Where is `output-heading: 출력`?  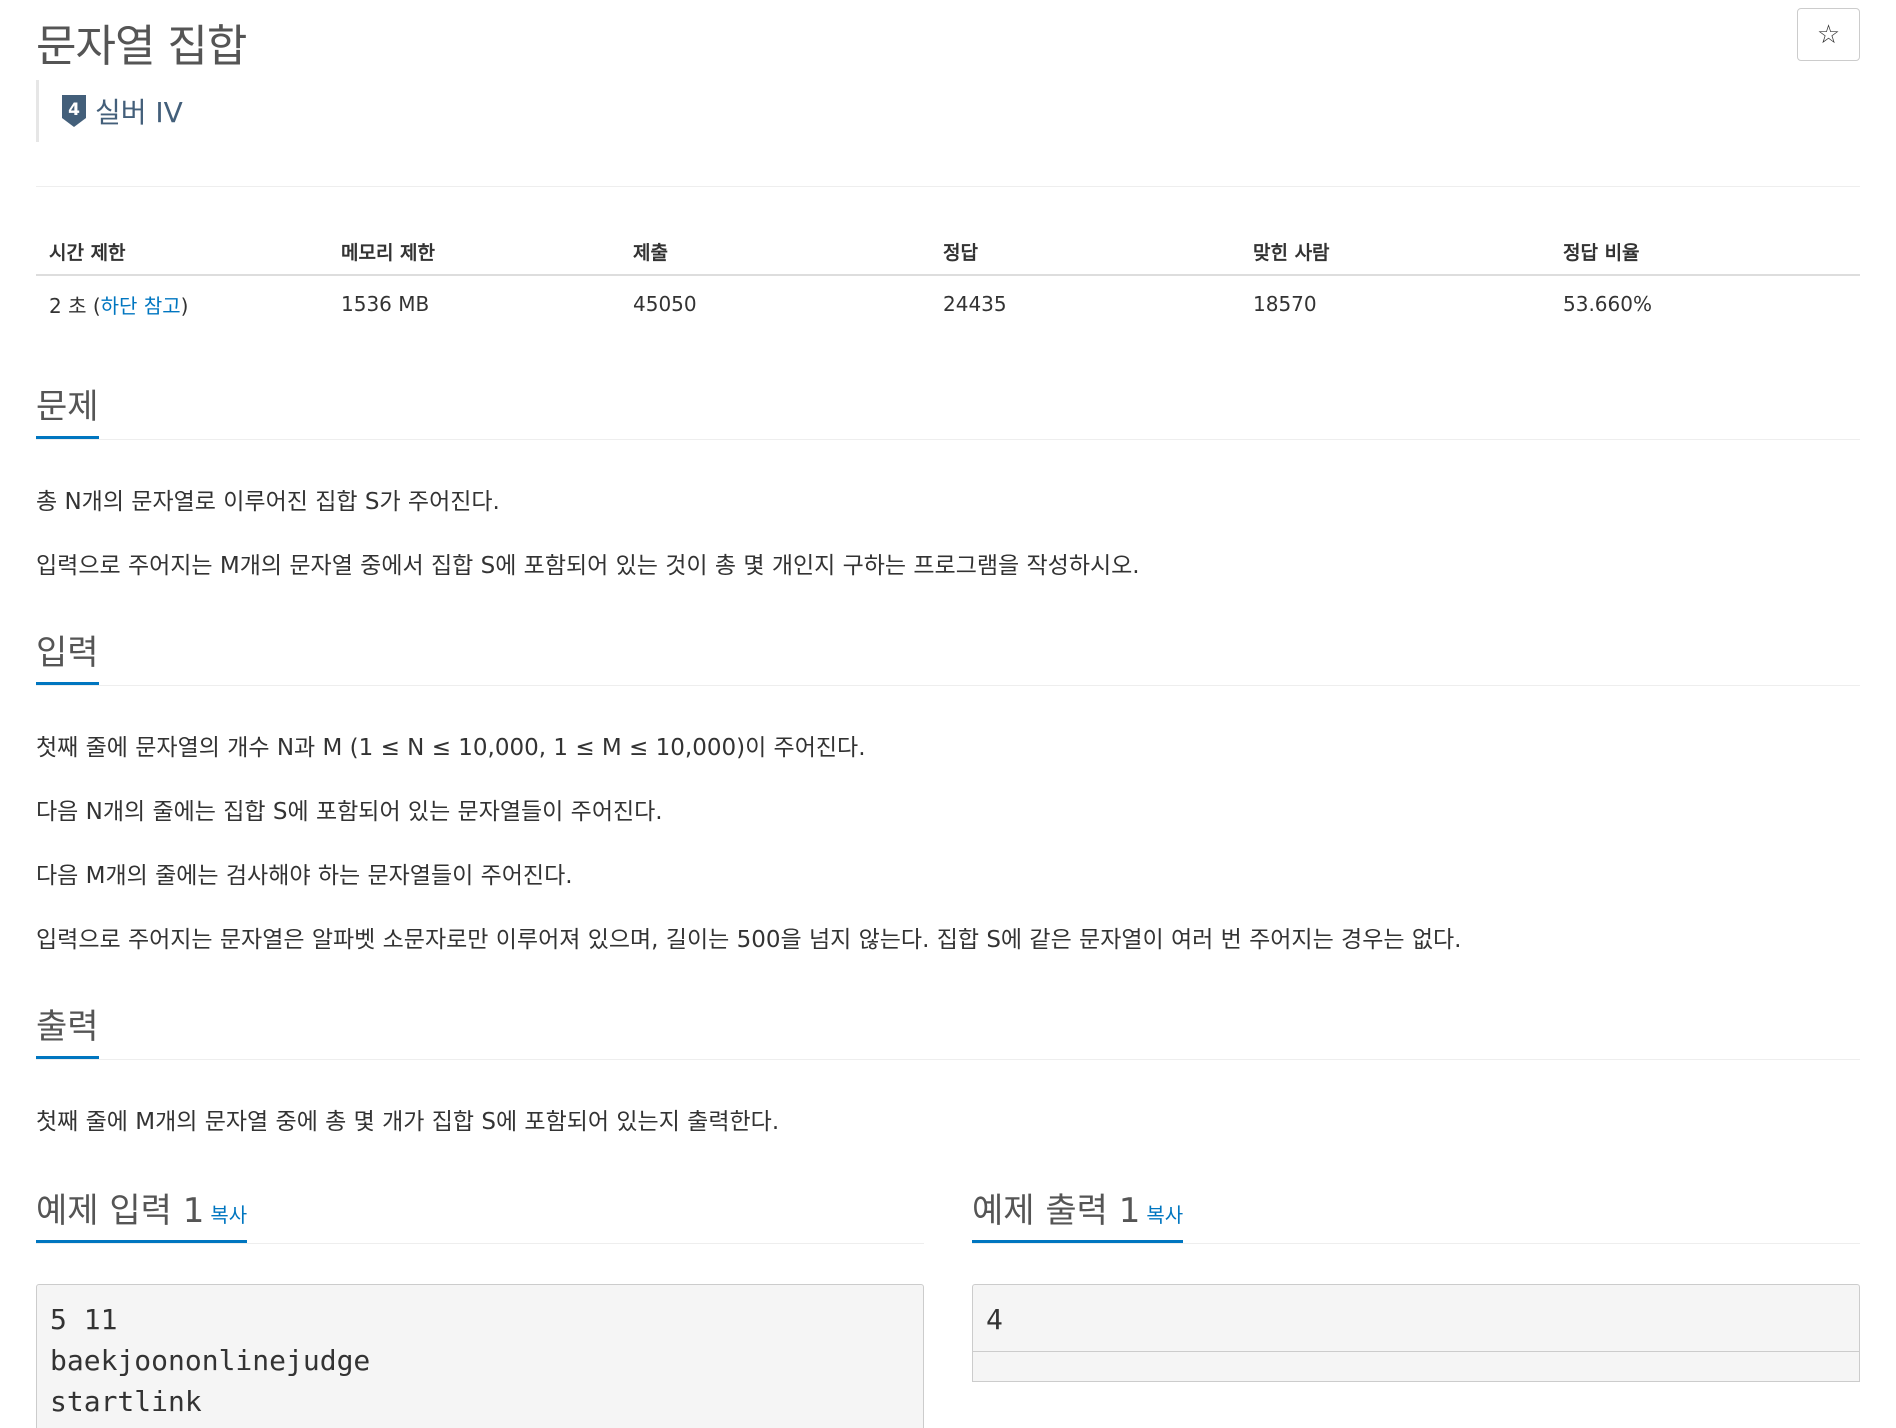 output-heading: 출력 is located at coordinates (67, 1033).